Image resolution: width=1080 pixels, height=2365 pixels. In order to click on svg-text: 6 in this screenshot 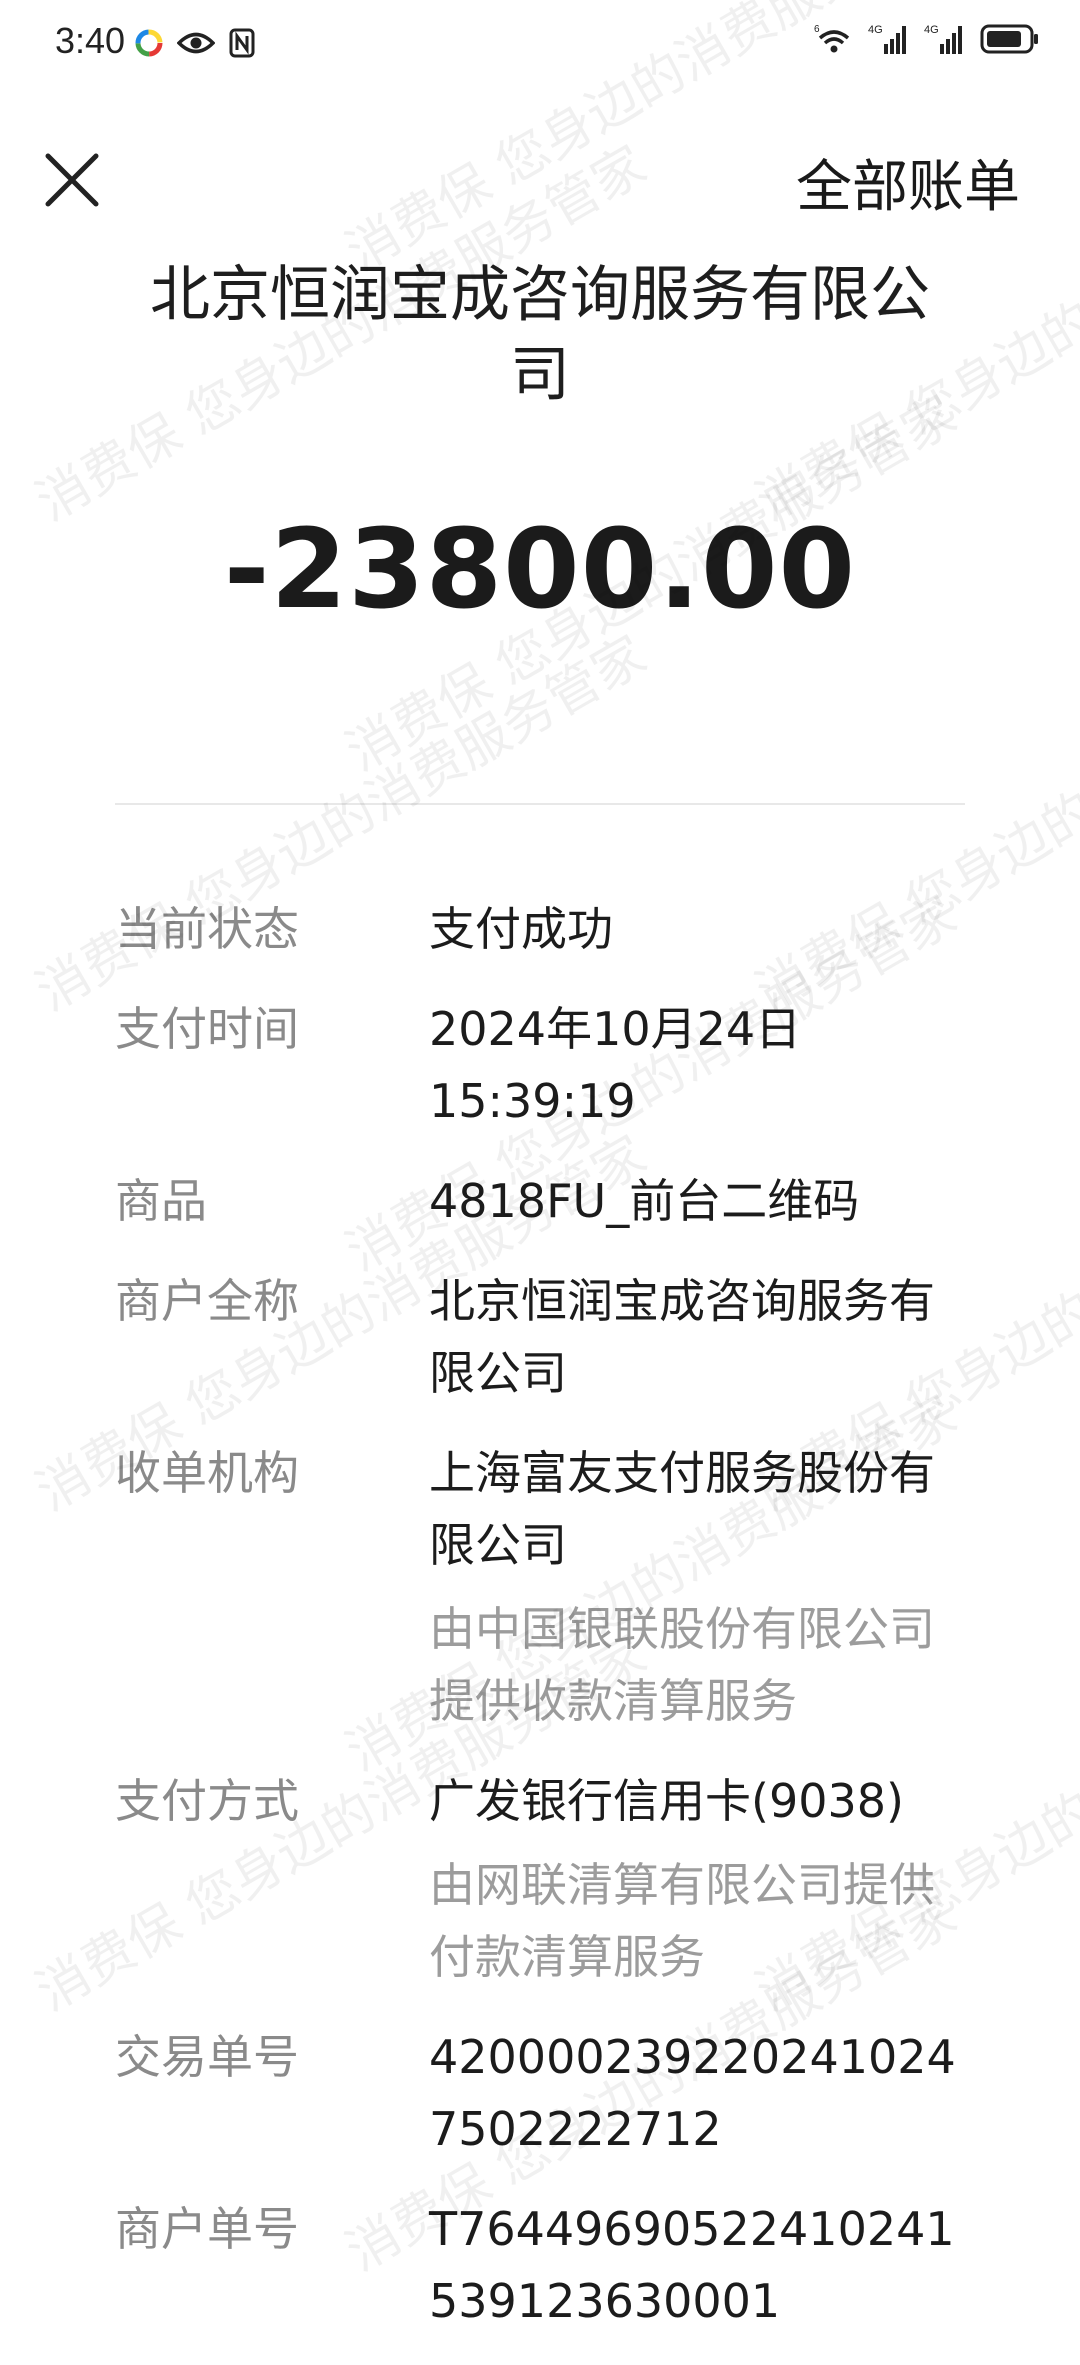, I will do `click(817, 29)`.